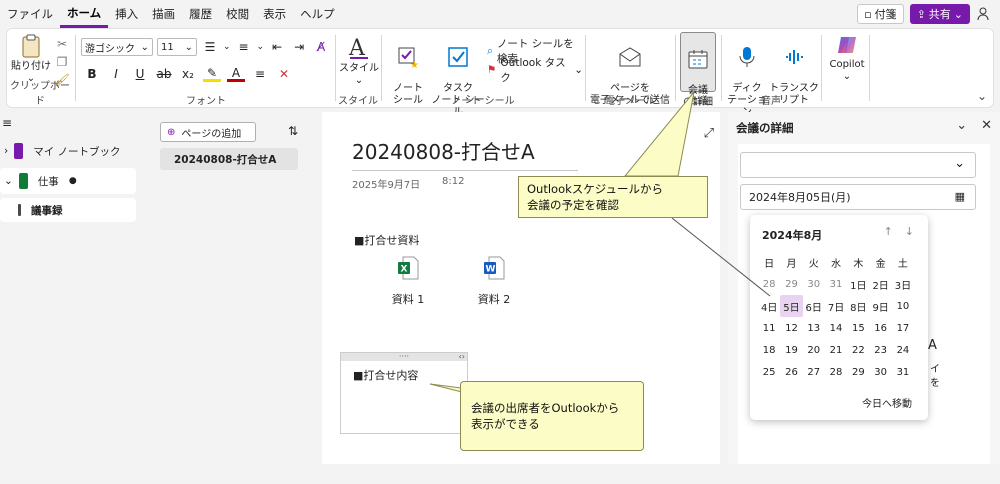 The width and height of the screenshot is (1000, 484). Describe the element at coordinates (212, 74) in the screenshot. I see `highlight-icon: ✎` at that location.